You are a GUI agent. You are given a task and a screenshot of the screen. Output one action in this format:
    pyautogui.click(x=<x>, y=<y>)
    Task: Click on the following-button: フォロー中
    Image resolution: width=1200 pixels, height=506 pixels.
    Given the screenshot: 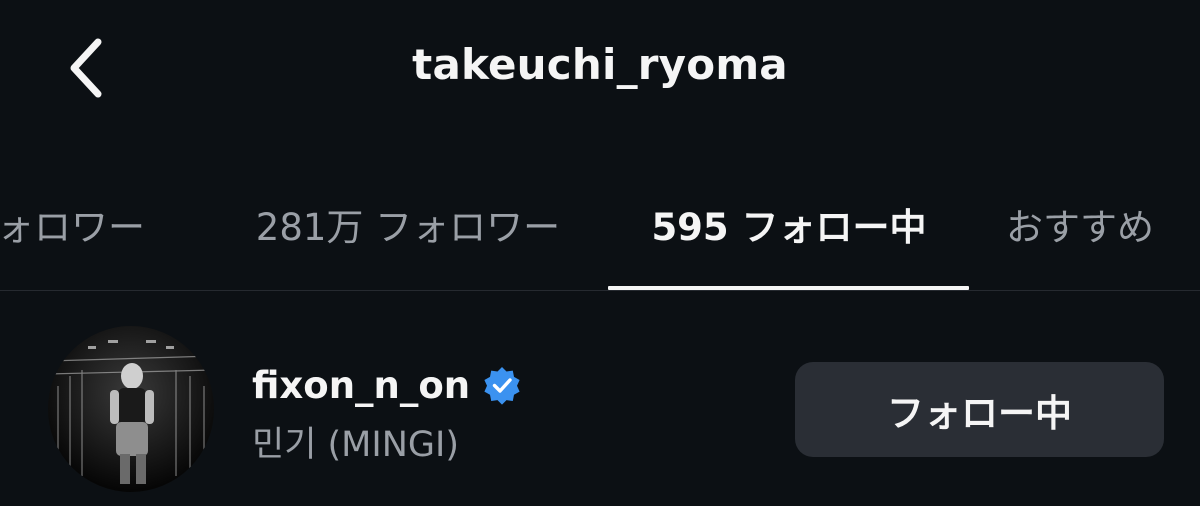 What is the action you would take?
    pyautogui.click(x=979, y=409)
    